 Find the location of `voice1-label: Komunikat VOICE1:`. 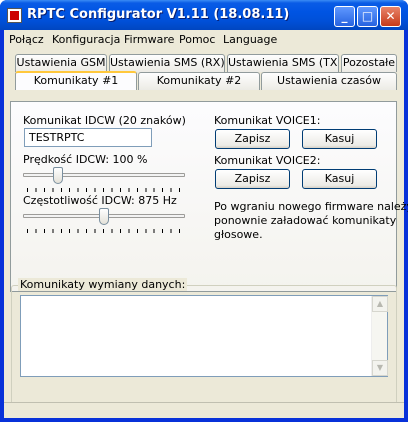

voice1-label: Komunikat VOICE1: is located at coordinates (267, 120).